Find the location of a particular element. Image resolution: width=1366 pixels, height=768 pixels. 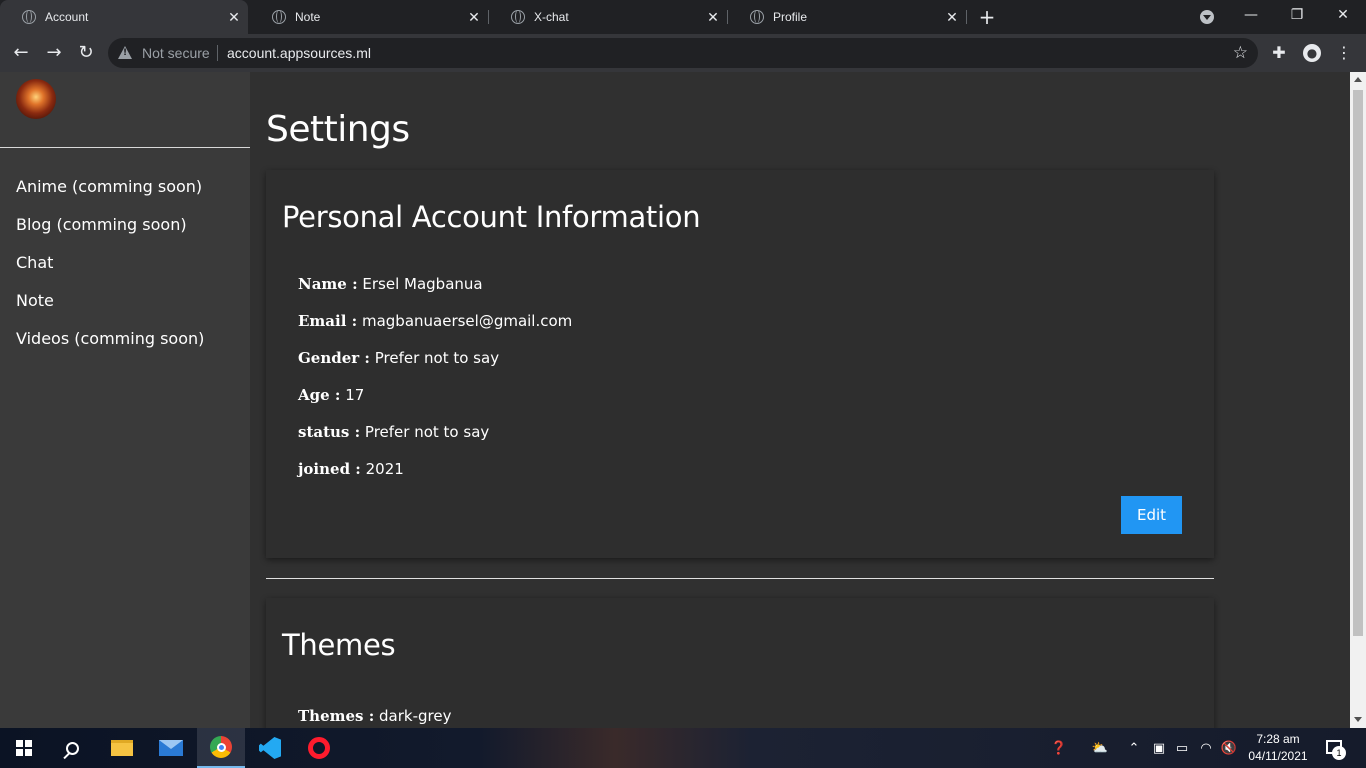

mail-button is located at coordinates (171, 748).